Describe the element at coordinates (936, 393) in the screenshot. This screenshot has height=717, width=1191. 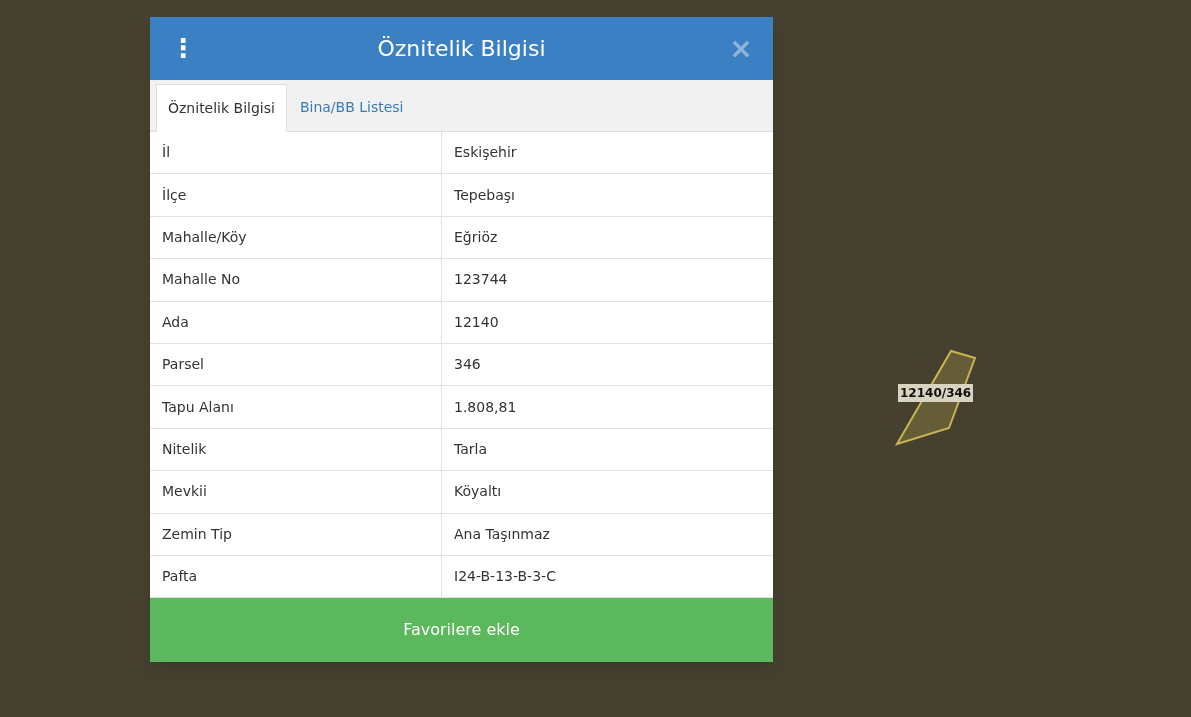
I see `parcel-label: 12140/346` at that location.